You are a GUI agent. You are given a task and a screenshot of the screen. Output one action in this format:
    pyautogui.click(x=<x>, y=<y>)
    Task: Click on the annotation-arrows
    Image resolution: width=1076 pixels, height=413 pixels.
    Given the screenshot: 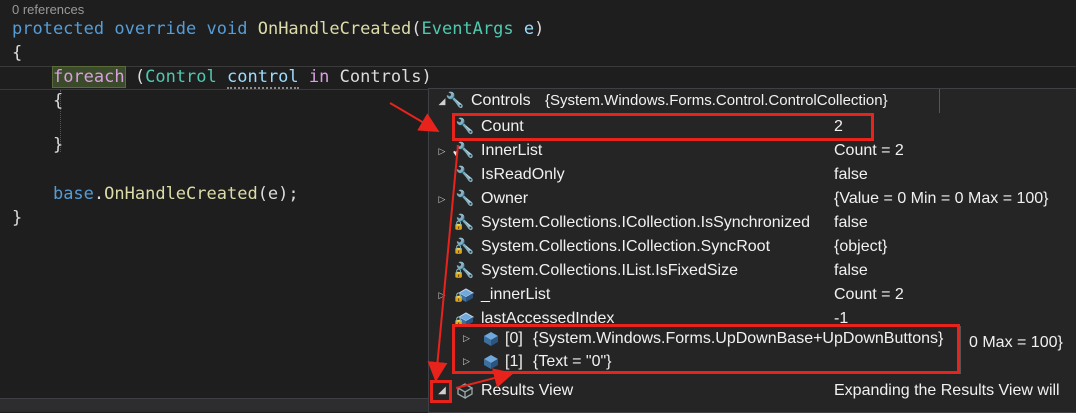 What is the action you would take?
    pyautogui.click(x=451, y=245)
    